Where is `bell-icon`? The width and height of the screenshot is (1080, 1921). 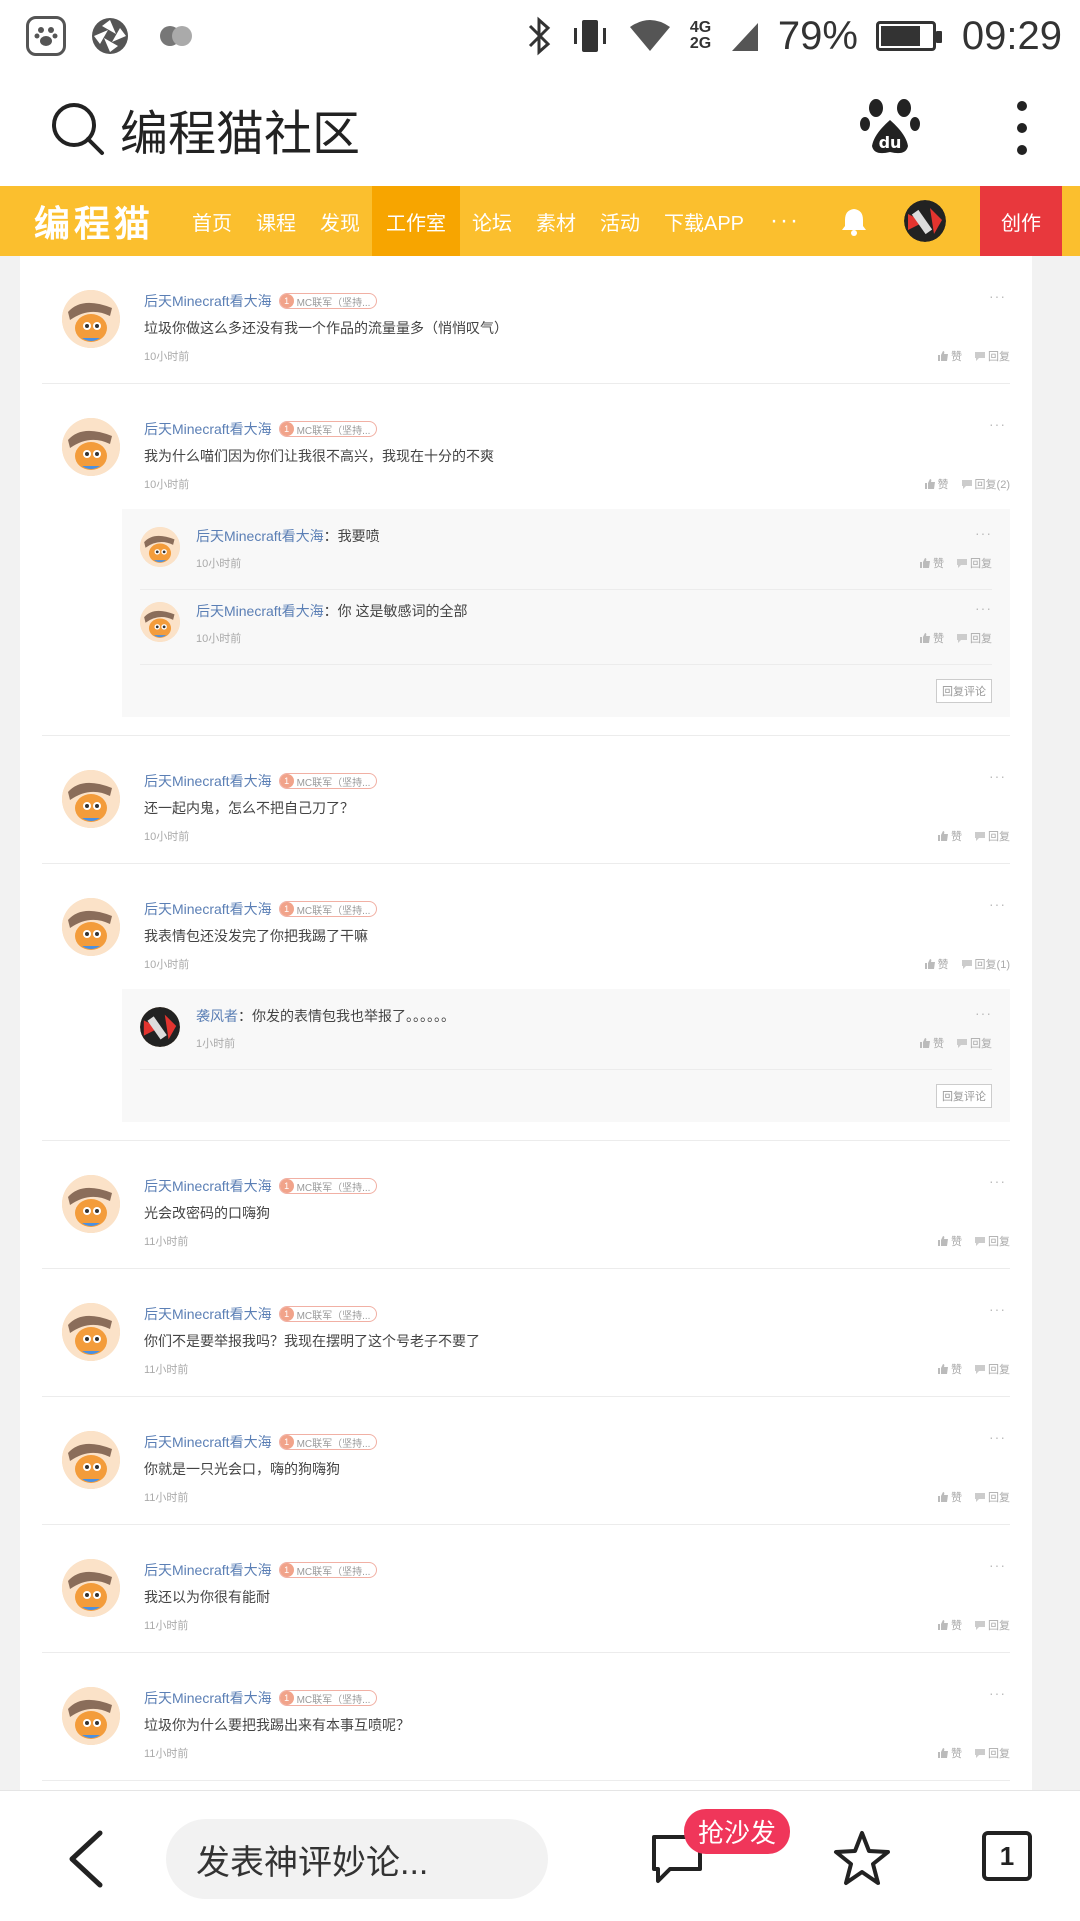 bell-icon is located at coordinates (854, 221).